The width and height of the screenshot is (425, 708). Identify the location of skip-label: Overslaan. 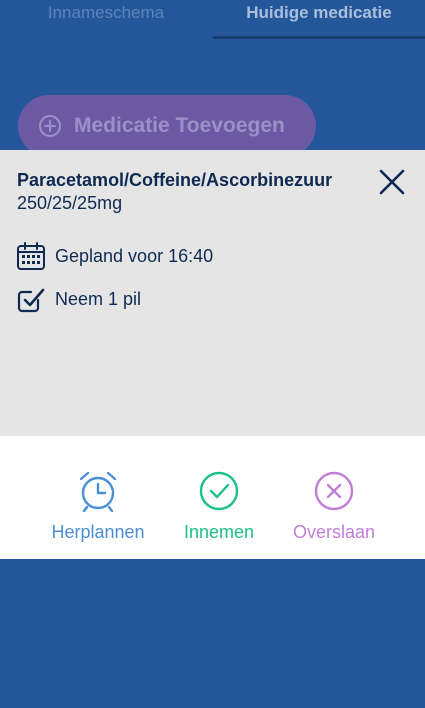
(334, 532).